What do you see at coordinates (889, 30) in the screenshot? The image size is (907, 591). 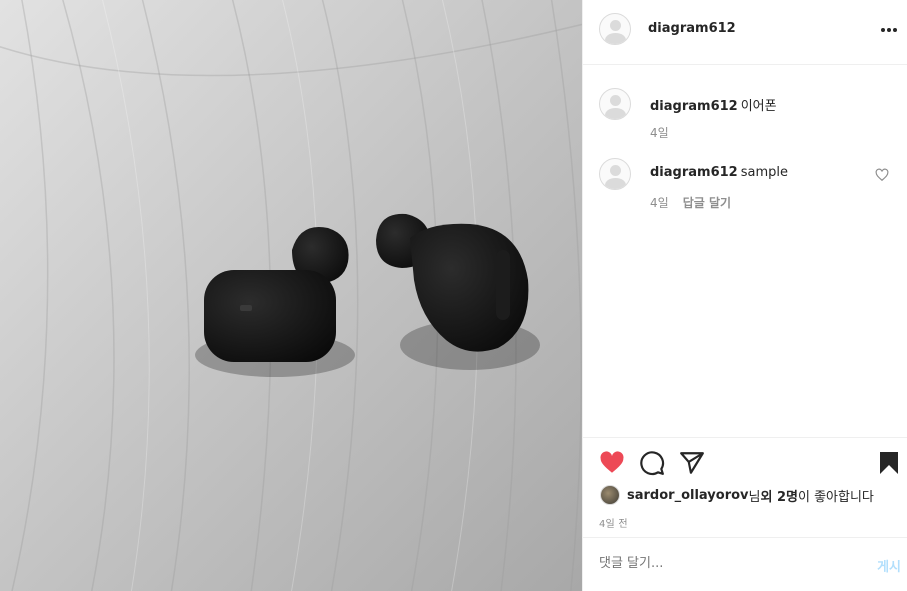 I see `more-horizontal-icon` at bounding box center [889, 30].